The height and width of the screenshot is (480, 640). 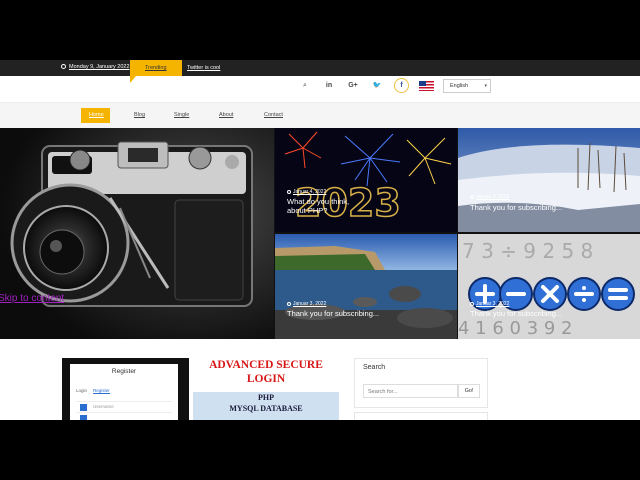 What do you see at coordinates (377, 86) in the screenshot?
I see `twitter-icon: 🐦` at bounding box center [377, 86].